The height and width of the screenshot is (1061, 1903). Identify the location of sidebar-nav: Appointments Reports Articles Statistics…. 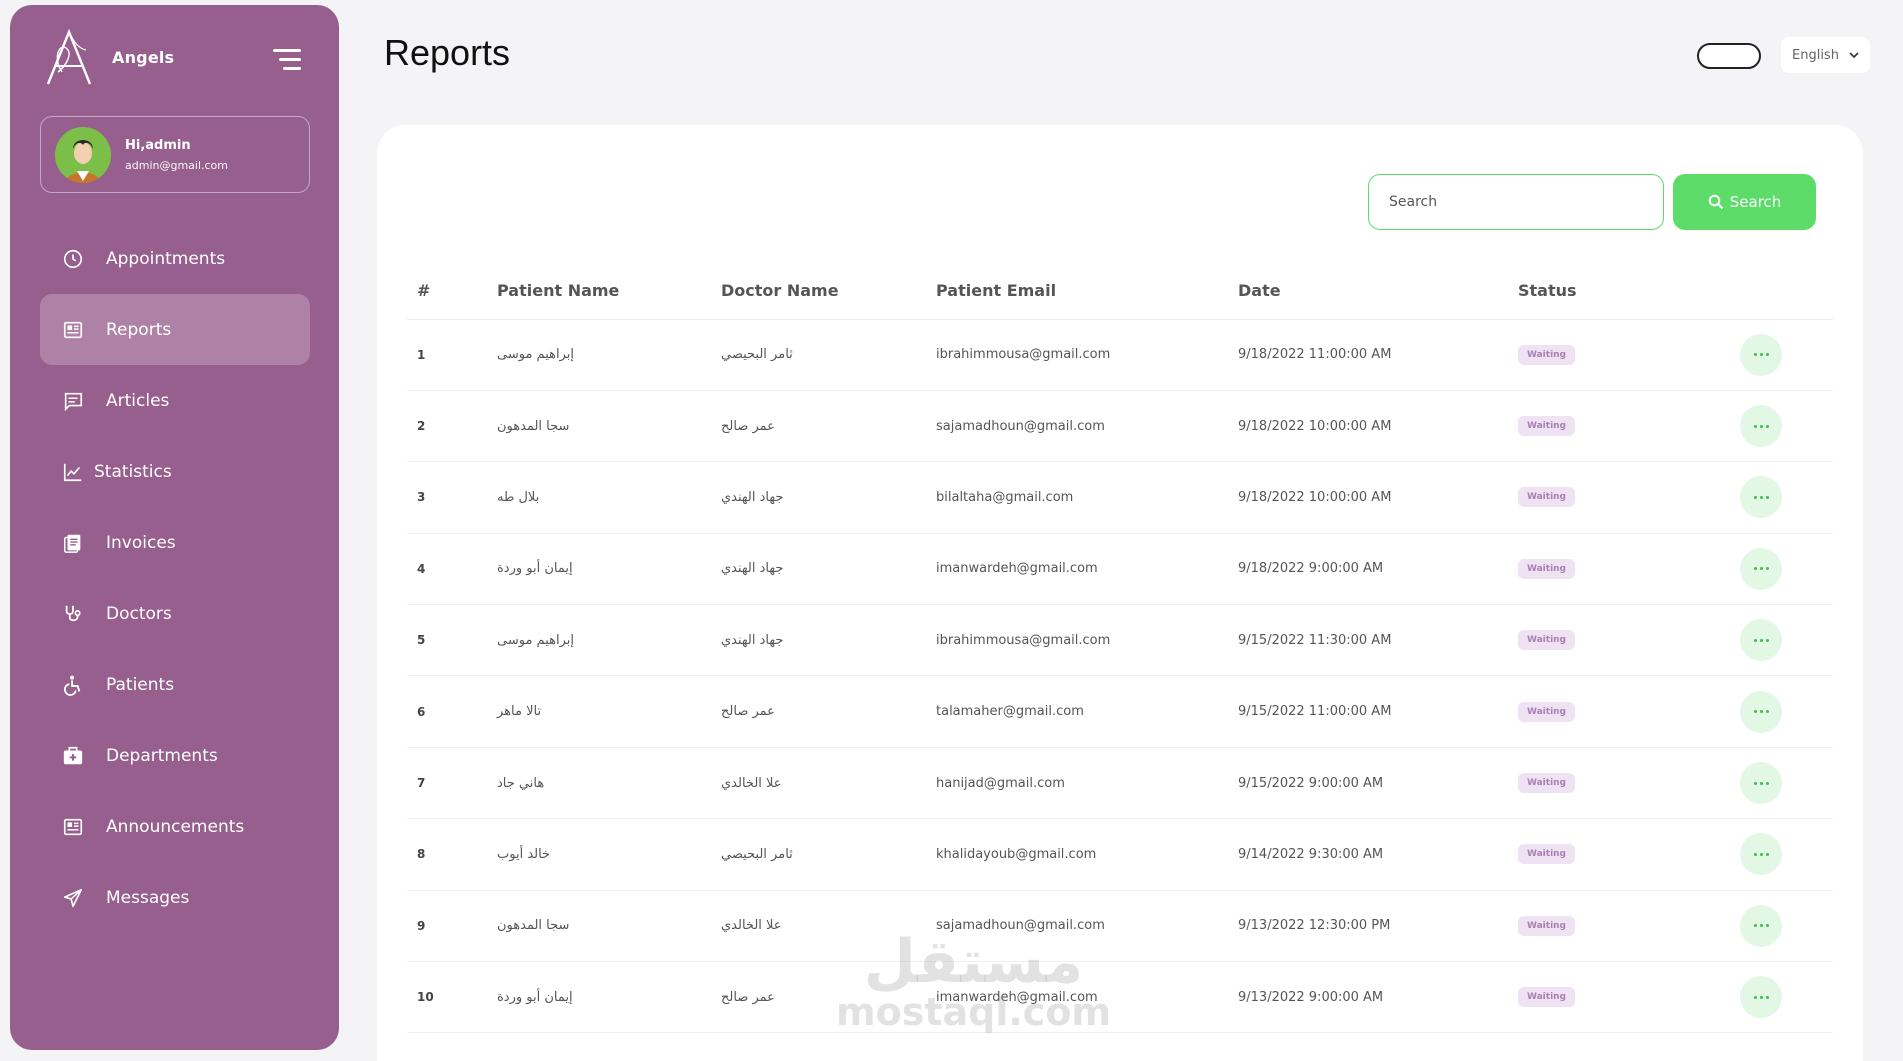
(175, 578).